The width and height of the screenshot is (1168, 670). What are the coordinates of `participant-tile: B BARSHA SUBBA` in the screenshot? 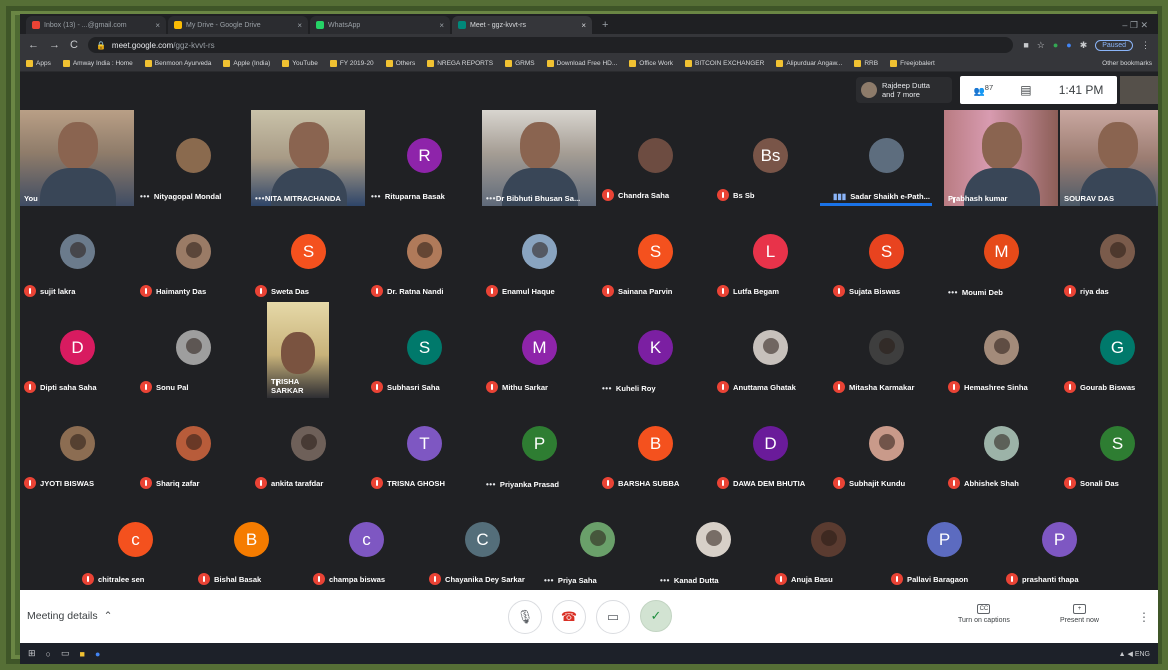 It's located at (655, 446).